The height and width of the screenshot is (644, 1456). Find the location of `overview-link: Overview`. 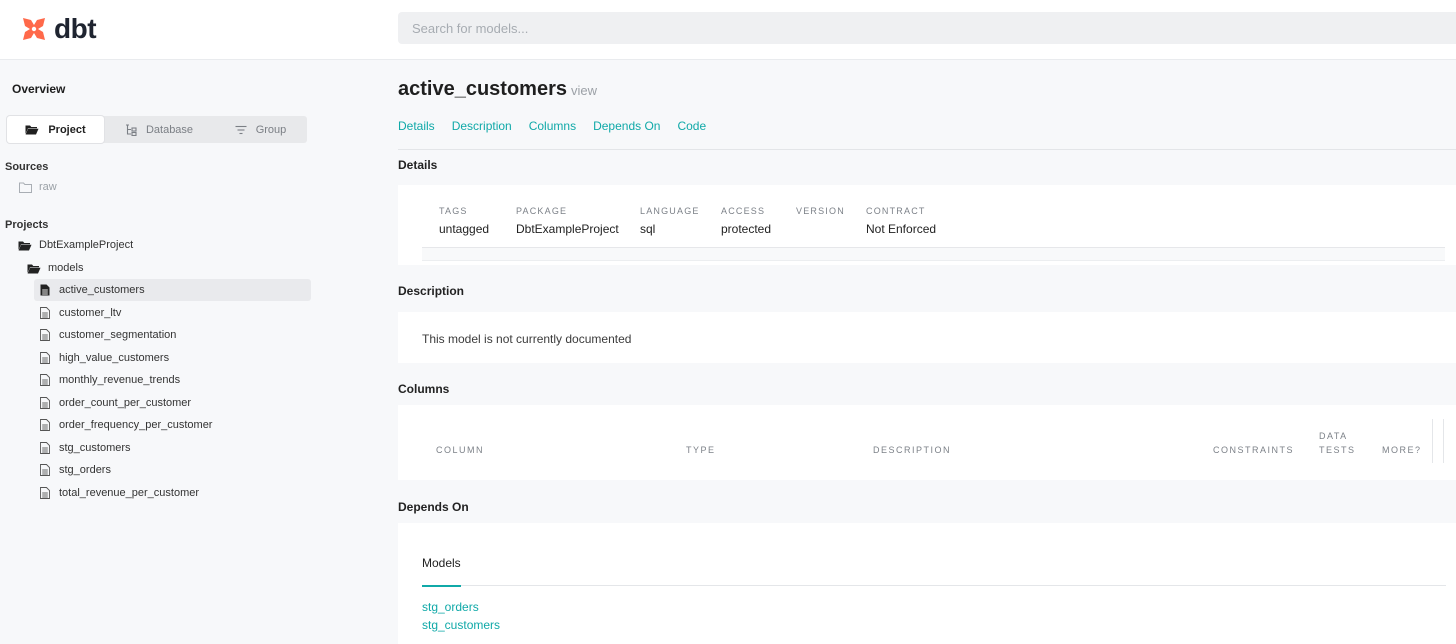

overview-link: Overview is located at coordinates (38, 89).